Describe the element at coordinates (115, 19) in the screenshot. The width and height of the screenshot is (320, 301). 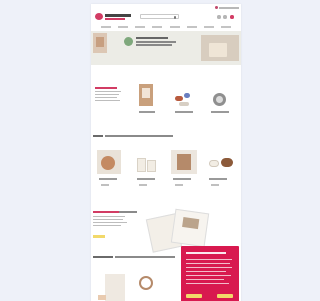
I see `brand-logo-tagline` at that location.